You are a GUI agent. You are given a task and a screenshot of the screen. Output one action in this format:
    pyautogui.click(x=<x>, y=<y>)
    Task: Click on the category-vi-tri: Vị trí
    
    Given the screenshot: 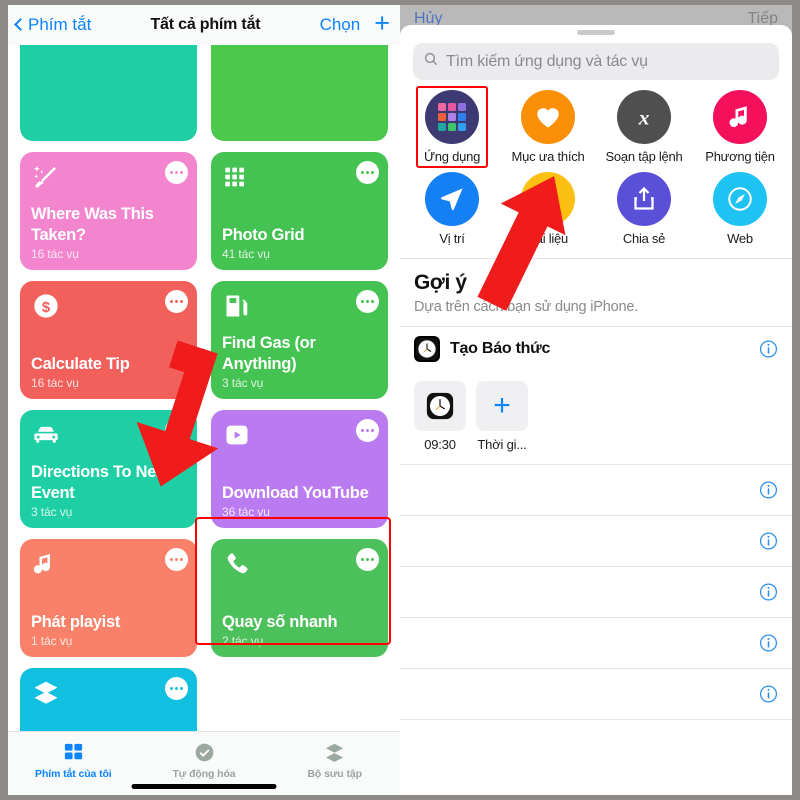 What is the action you would take?
    pyautogui.click(x=452, y=209)
    